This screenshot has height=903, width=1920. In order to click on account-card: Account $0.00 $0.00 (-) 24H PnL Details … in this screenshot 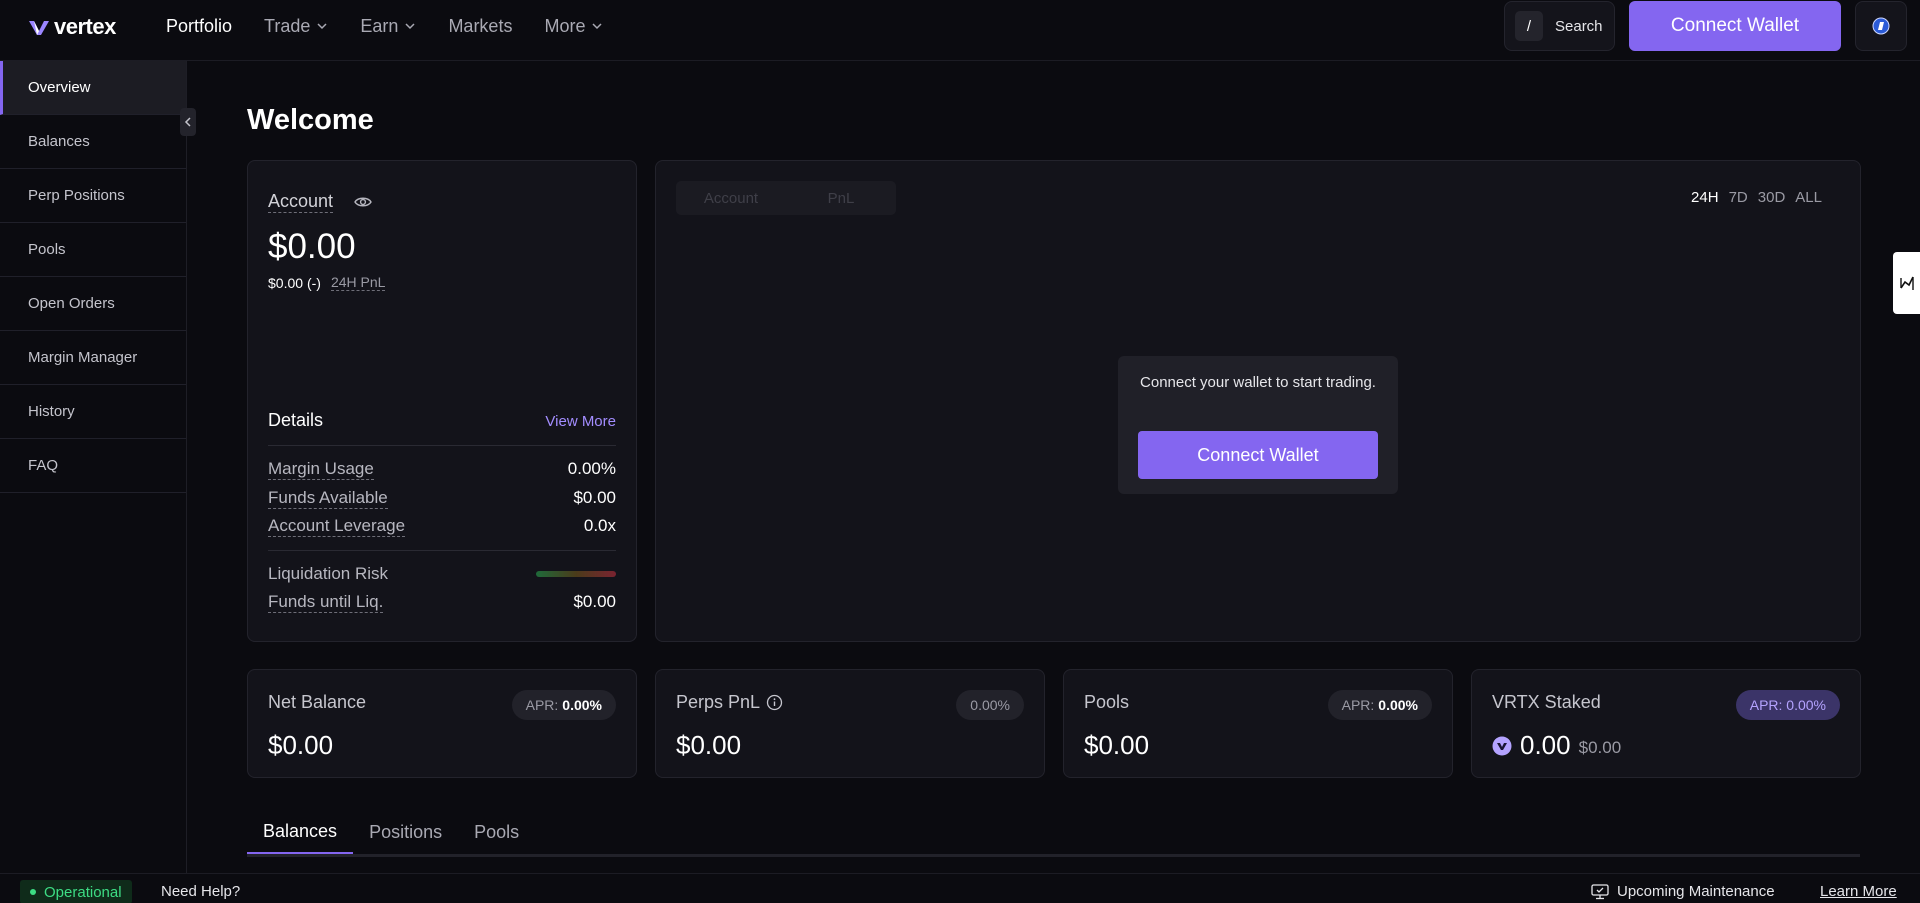, I will do `click(442, 401)`.